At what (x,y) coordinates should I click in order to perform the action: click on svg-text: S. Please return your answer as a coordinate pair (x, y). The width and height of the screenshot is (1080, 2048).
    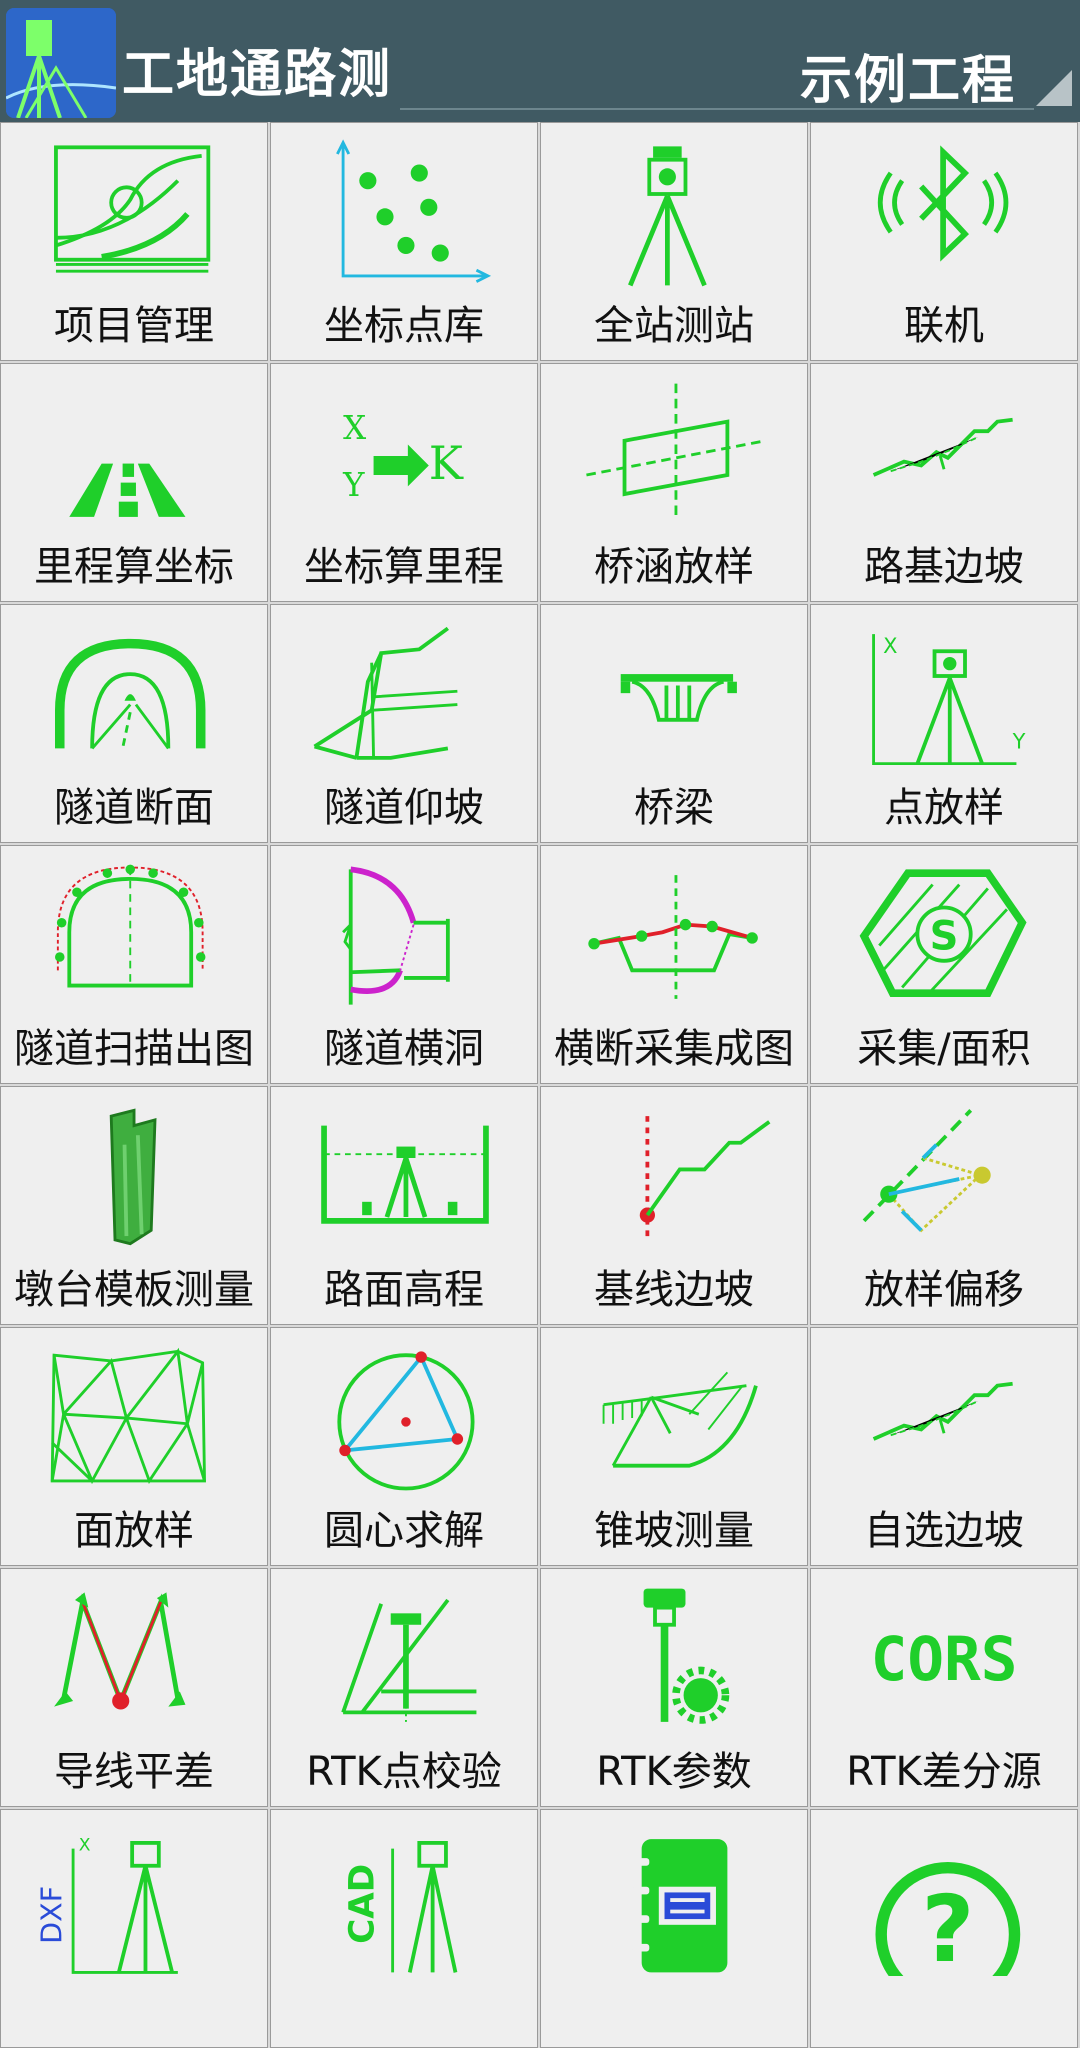
    Looking at the image, I should click on (944, 936).